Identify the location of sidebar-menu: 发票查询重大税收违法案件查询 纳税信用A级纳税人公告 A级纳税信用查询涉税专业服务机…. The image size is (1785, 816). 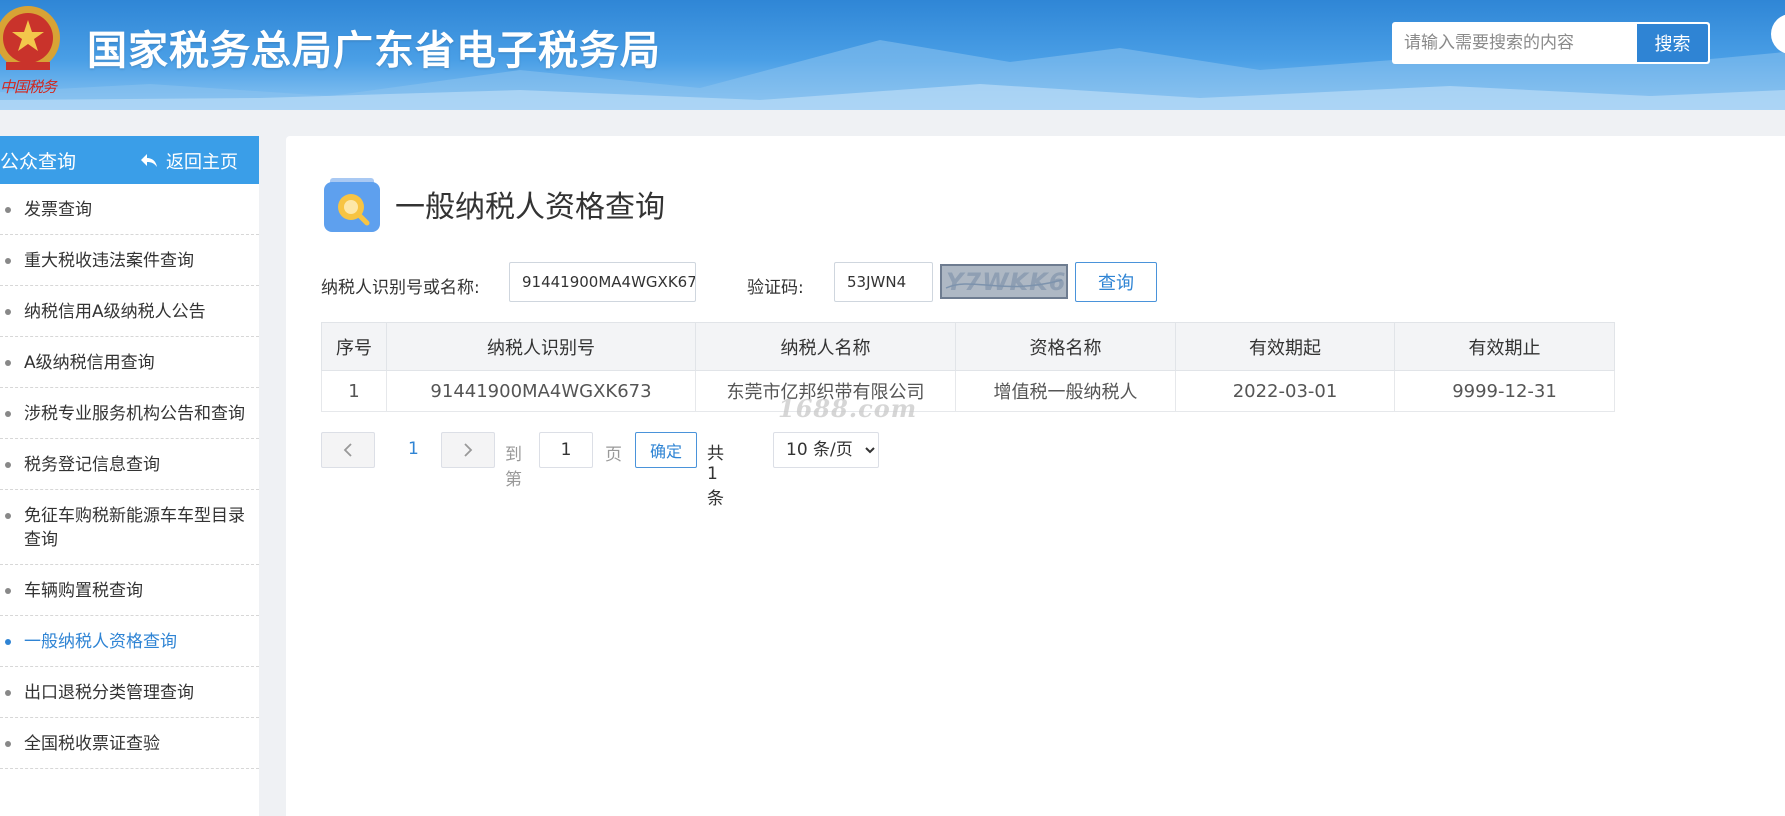
(129, 476).